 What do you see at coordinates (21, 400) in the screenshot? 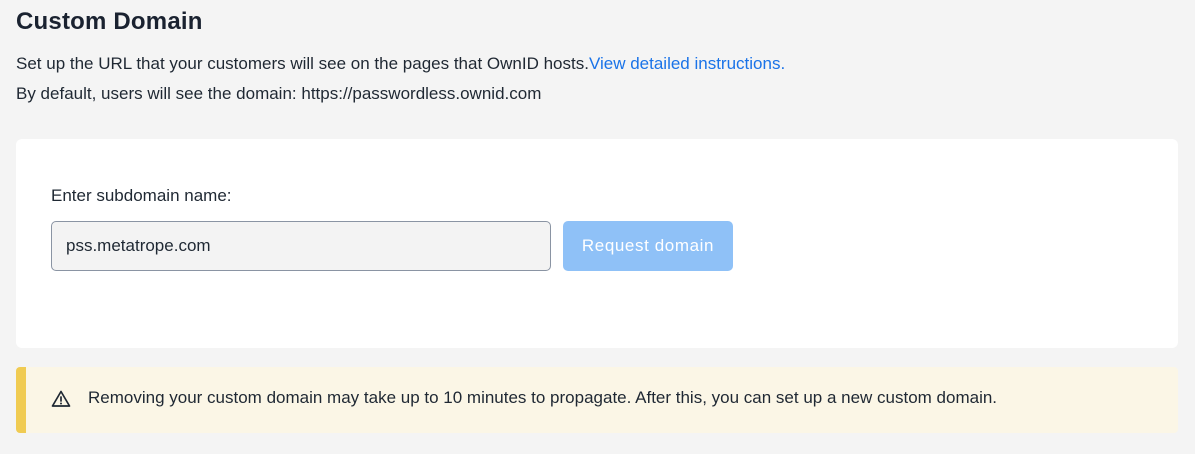
I see `alert-accent-bar` at bounding box center [21, 400].